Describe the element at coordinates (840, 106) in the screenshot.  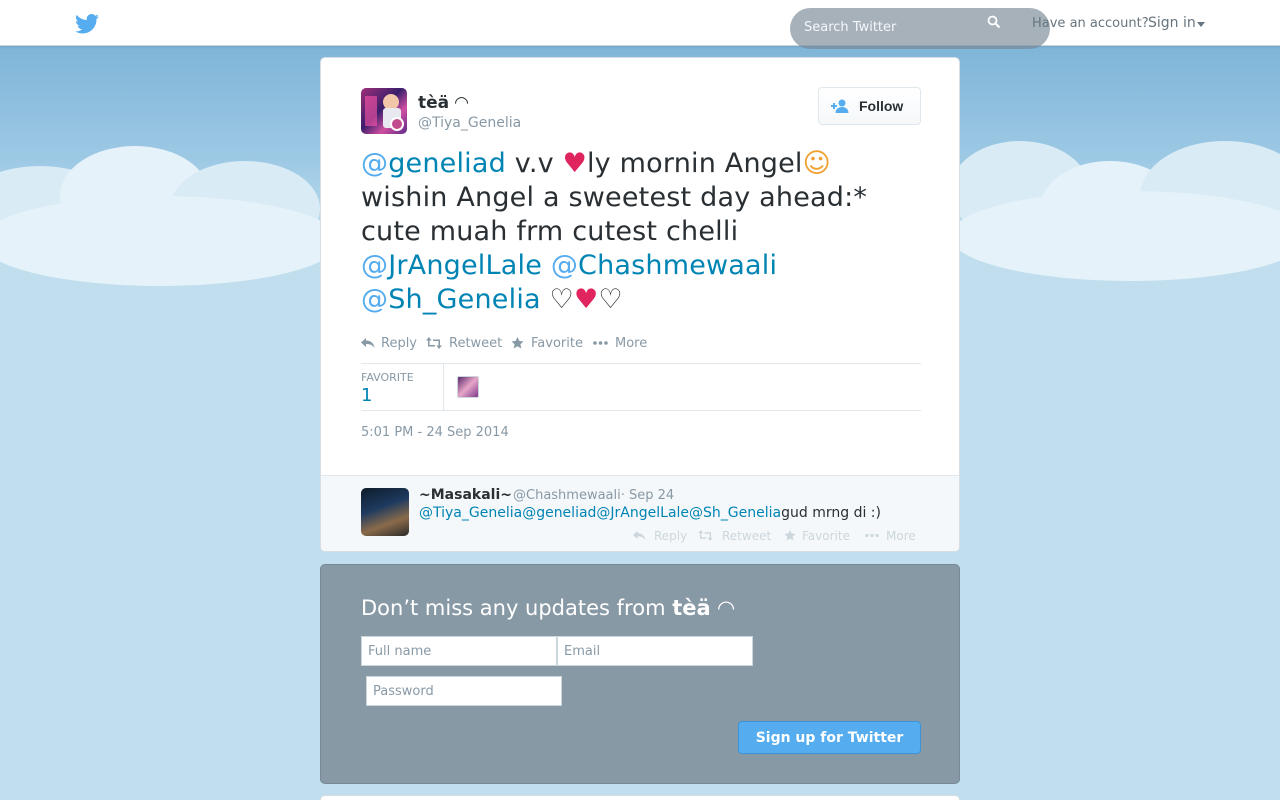
I see `follow-user-icon` at that location.